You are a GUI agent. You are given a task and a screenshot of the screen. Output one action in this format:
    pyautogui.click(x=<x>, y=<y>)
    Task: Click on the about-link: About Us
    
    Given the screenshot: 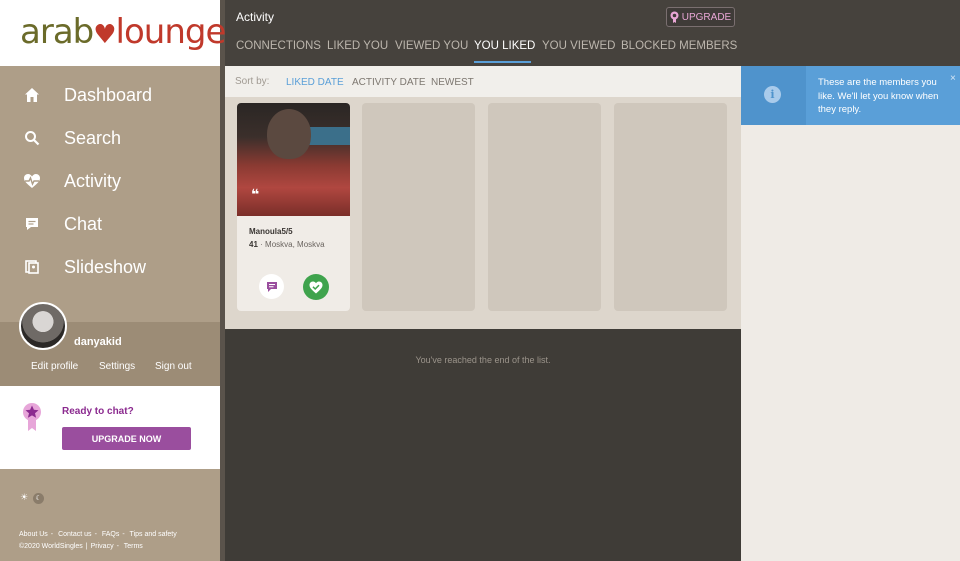 What is the action you would take?
    pyautogui.click(x=33, y=534)
    